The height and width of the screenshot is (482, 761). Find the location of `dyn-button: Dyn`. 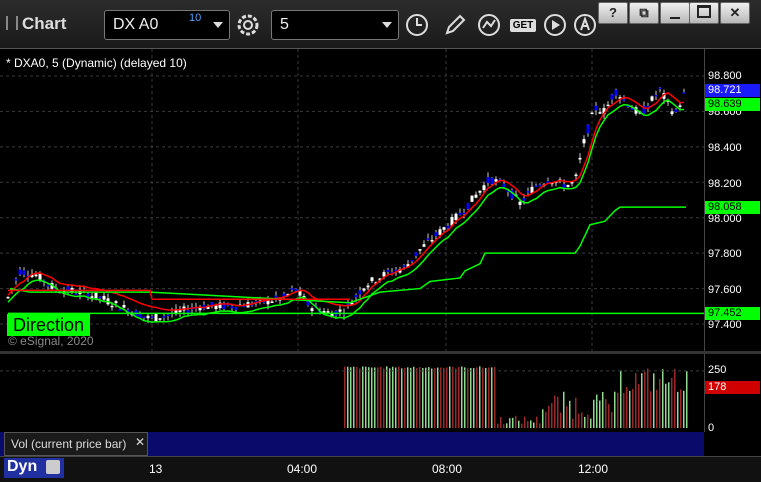

dyn-button: Dyn is located at coordinates (34, 468).